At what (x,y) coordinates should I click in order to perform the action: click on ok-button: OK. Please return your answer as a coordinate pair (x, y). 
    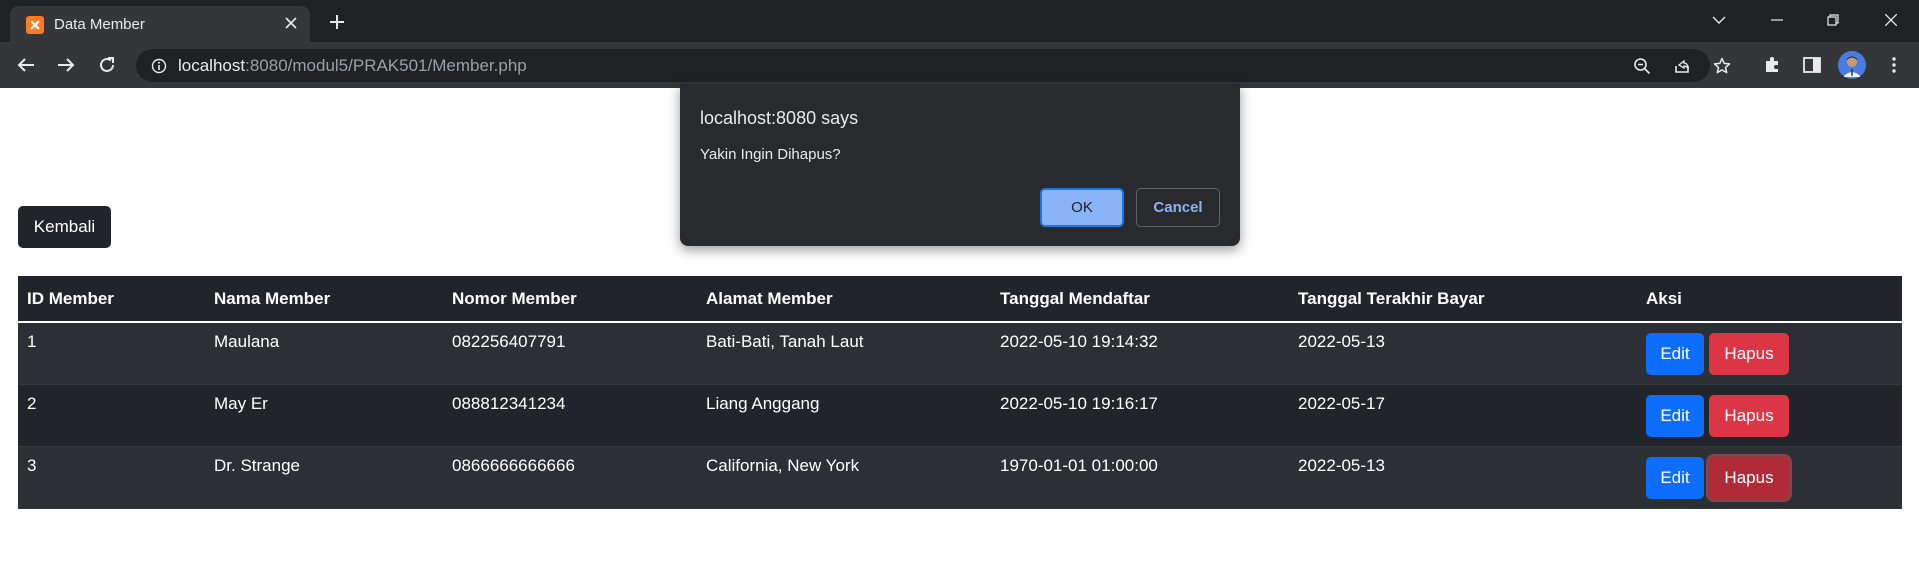
    Looking at the image, I should click on (1082, 207).